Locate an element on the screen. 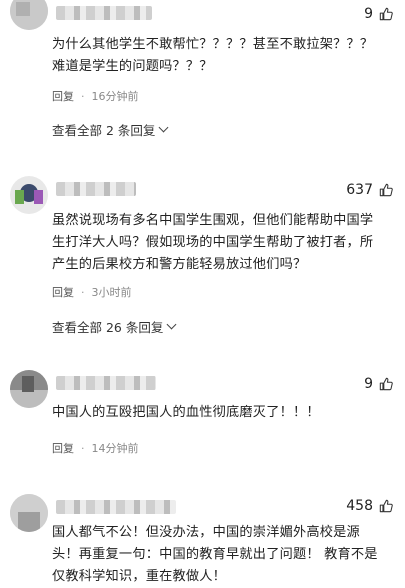 The image size is (405, 588). like-button: 637 is located at coordinates (369, 190).